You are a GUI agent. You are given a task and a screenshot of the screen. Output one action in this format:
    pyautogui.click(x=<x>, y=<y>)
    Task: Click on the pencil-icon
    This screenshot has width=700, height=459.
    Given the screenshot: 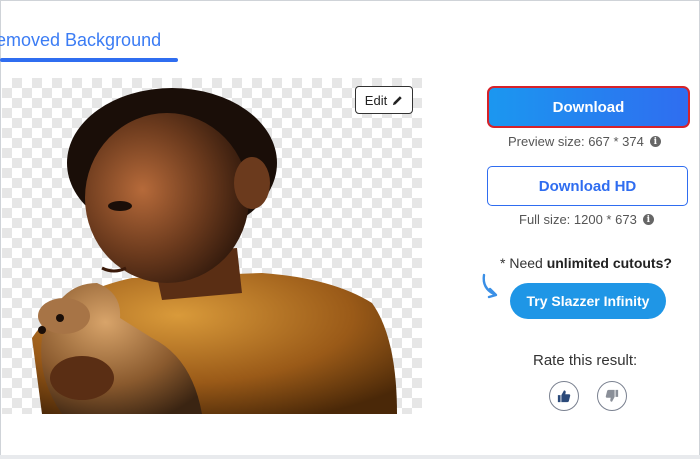 What is the action you would take?
    pyautogui.click(x=397, y=100)
    